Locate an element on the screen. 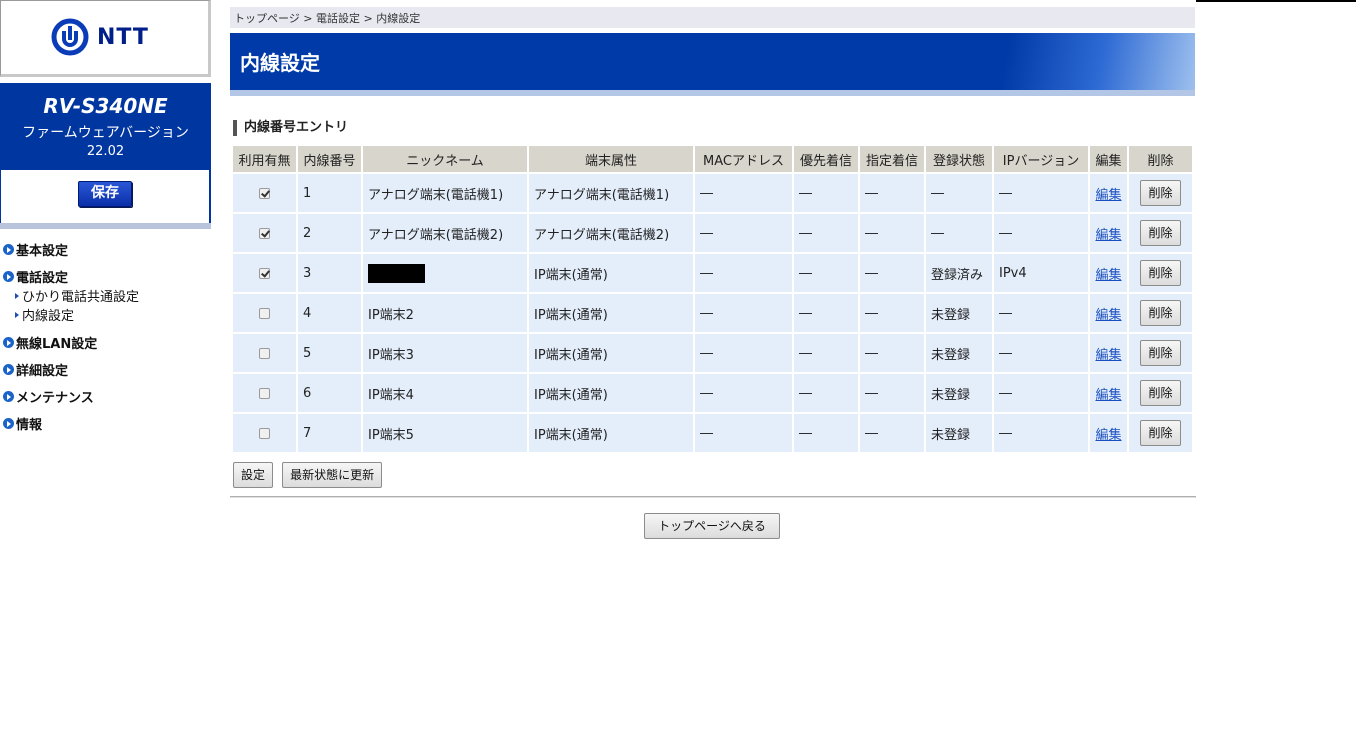  table-row: 6 IP端末4 IP端末(通常) ― ― ― 未登録 ― 編集 削除 is located at coordinates (712, 393).